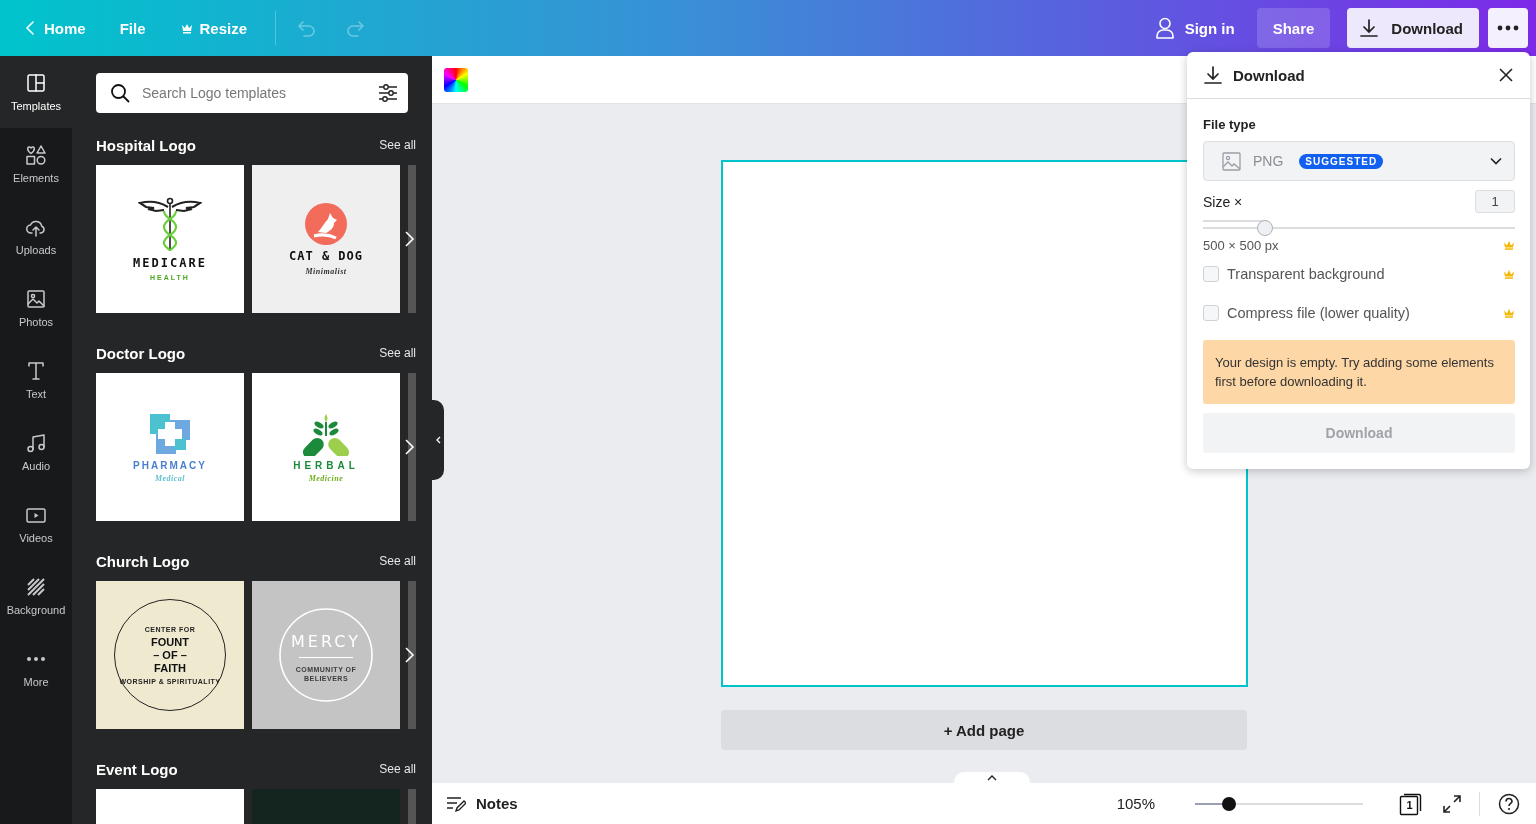  I want to click on notes-button: Notes, so click(482, 803).